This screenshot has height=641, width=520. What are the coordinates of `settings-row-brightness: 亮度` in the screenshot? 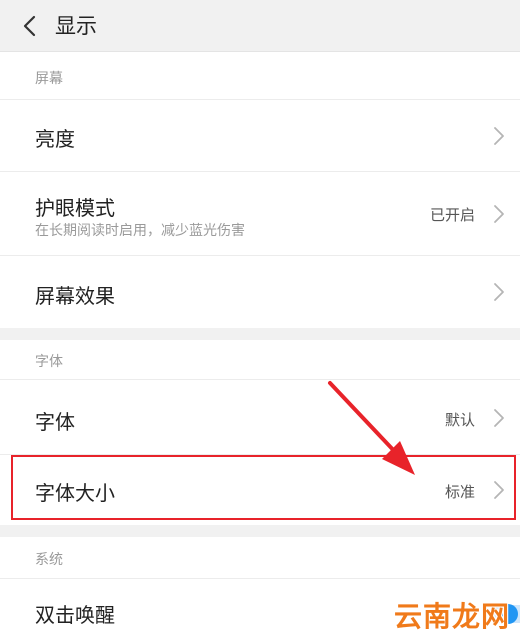 It's located at (260, 136).